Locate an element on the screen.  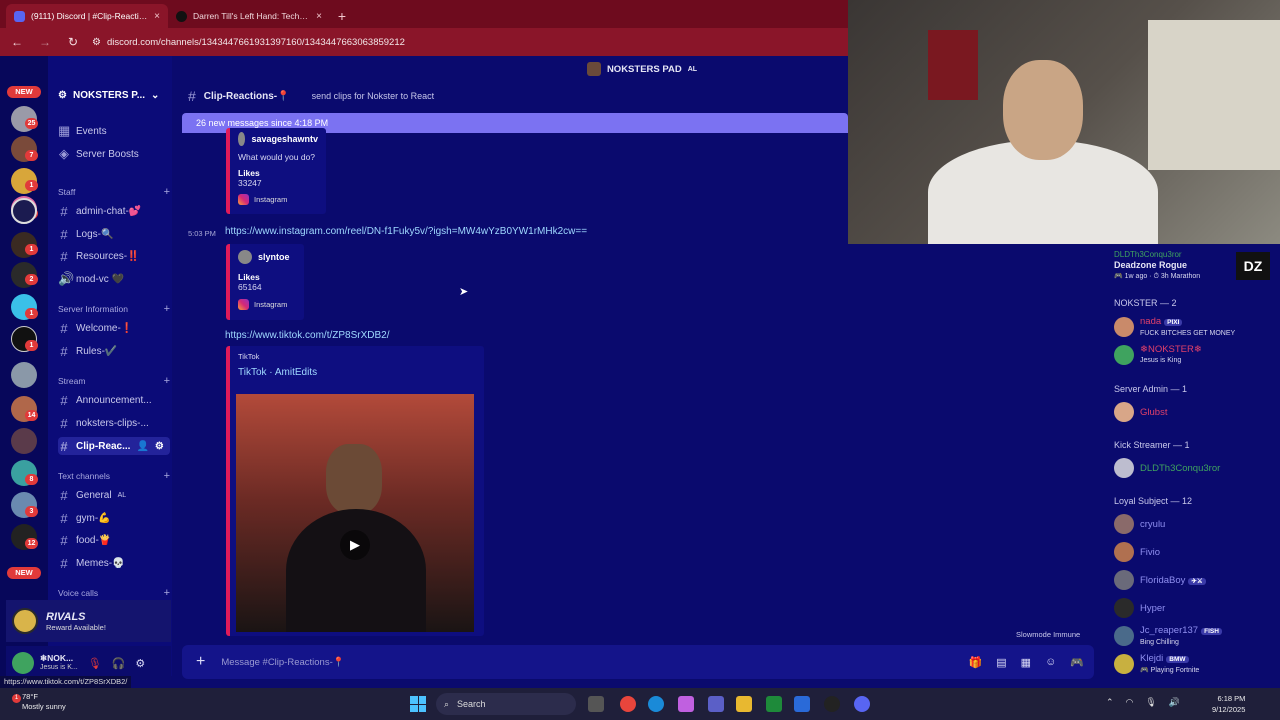
channel-mod-vc: 🔊 mod-vc 🖤 is located at coordinates (114, 279).